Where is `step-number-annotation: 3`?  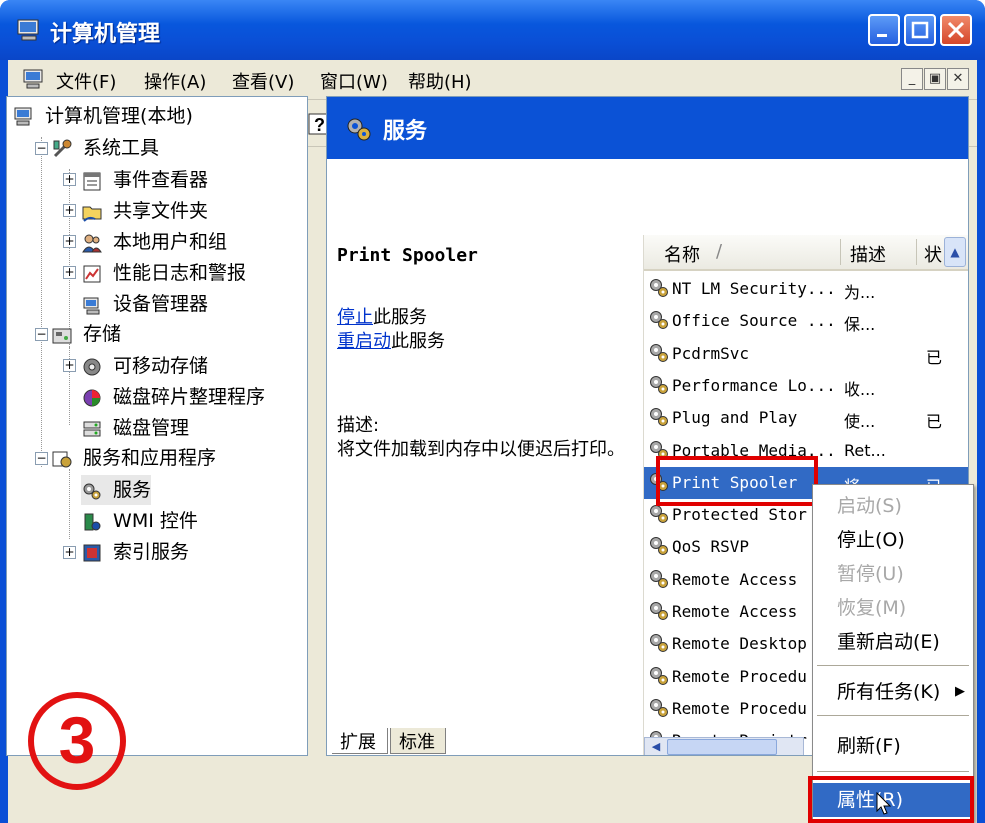
step-number-annotation: 3 is located at coordinates (77, 741).